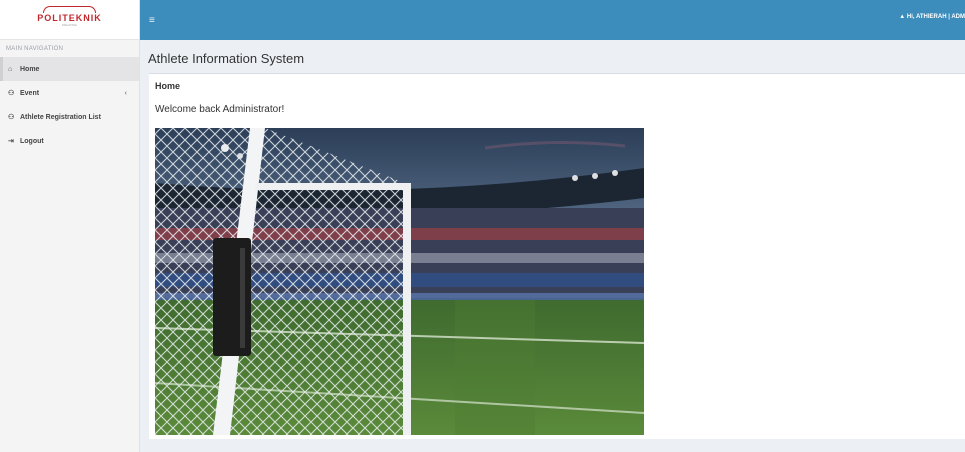  What do you see at coordinates (69, 69) in the screenshot?
I see `sidebar-item-home: ⌂ Home` at bounding box center [69, 69].